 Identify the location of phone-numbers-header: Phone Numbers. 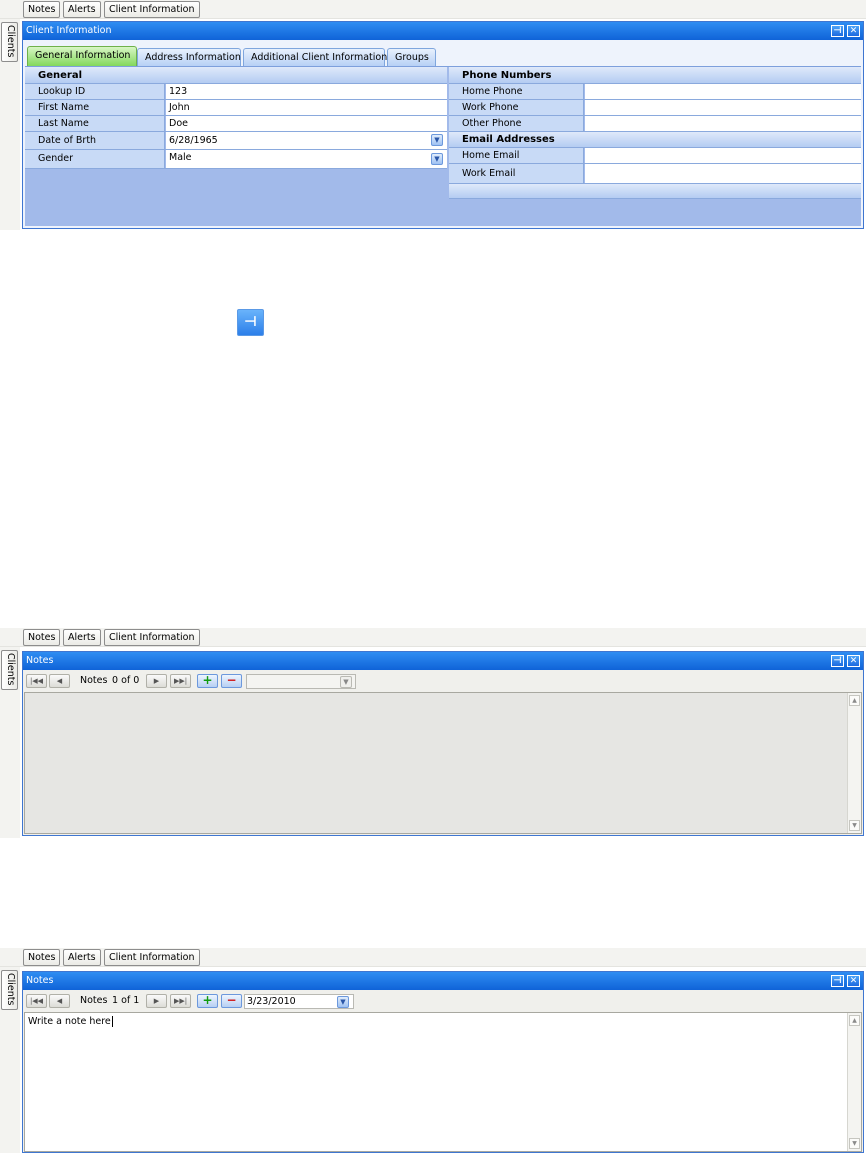
(655, 75).